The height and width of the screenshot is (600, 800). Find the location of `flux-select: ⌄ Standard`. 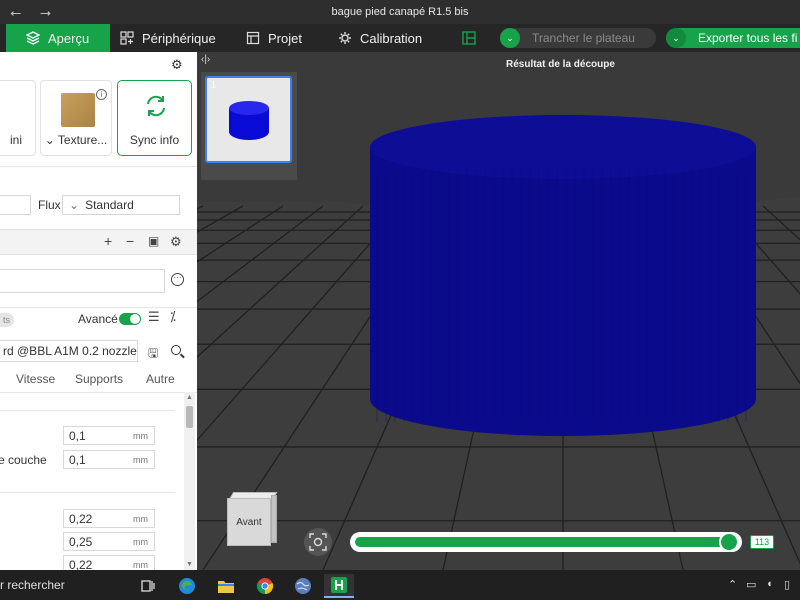

flux-select: ⌄ Standard is located at coordinates (121, 205).